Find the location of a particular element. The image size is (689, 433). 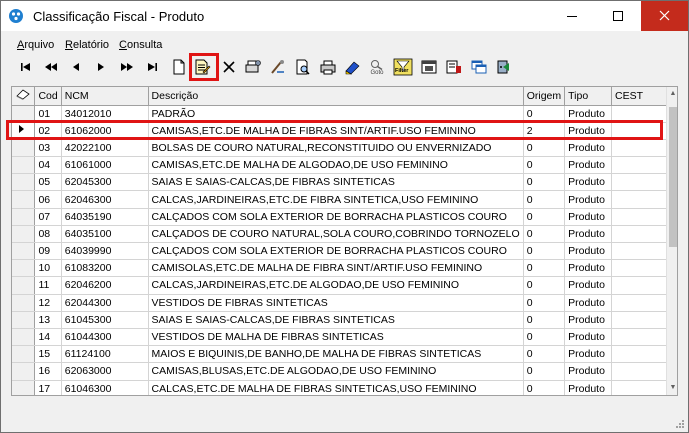

cell-cod: 08 is located at coordinates (48, 234).